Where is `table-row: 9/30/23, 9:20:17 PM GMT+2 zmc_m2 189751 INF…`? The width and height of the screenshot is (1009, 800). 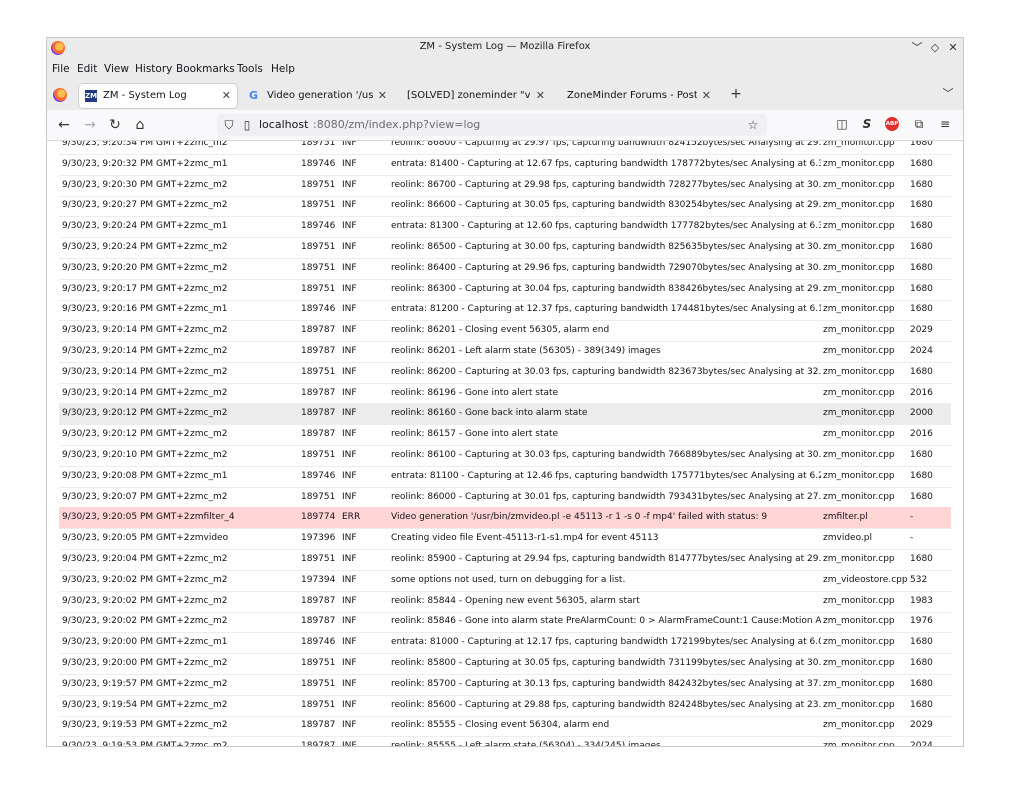 table-row: 9/30/23, 9:20:17 PM GMT+2 zmc_m2 189751 INF… is located at coordinates (505, 290).